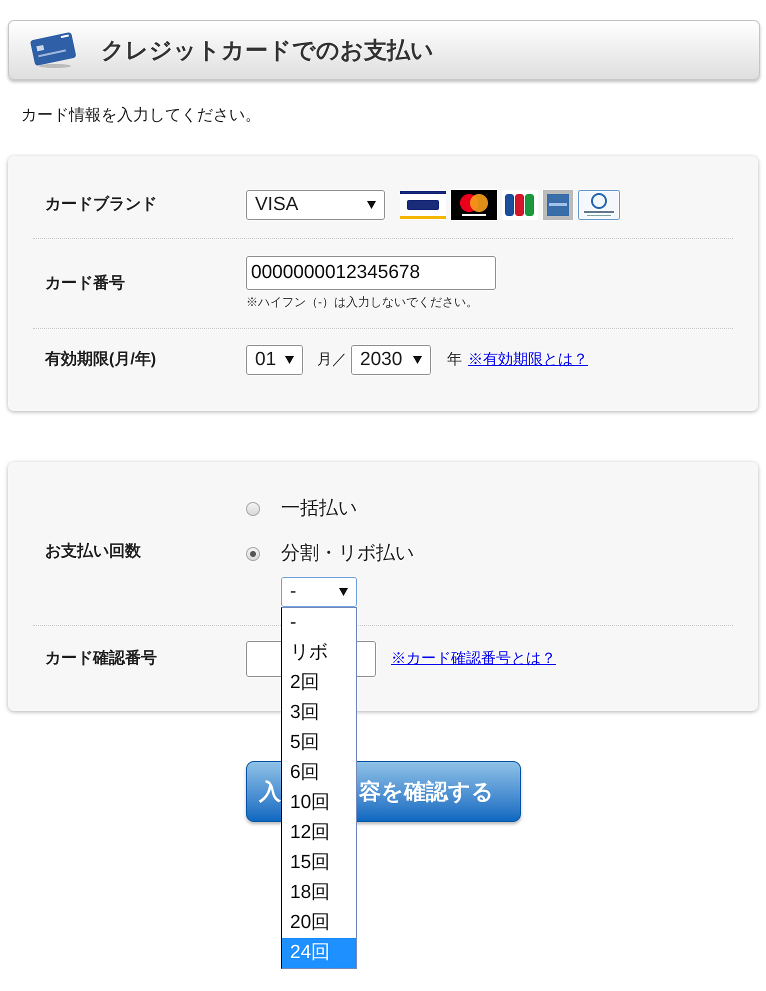 The image size is (766, 991). What do you see at coordinates (371, 273) in the screenshot?
I see `card-number-field: 0000000012345678` at bounding box center [371, 273].